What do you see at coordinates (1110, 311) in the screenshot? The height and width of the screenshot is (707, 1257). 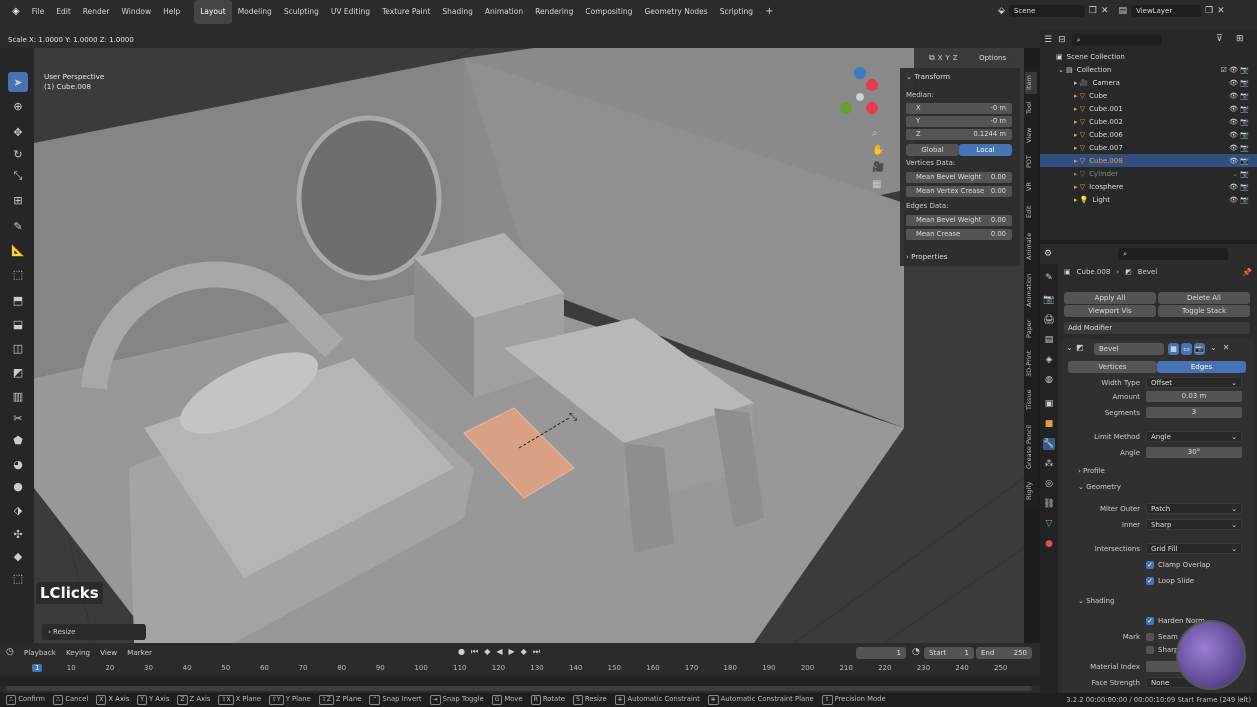 I see `viewport-vis-button: Viewport Vis` at bounding box center [1110, 311].